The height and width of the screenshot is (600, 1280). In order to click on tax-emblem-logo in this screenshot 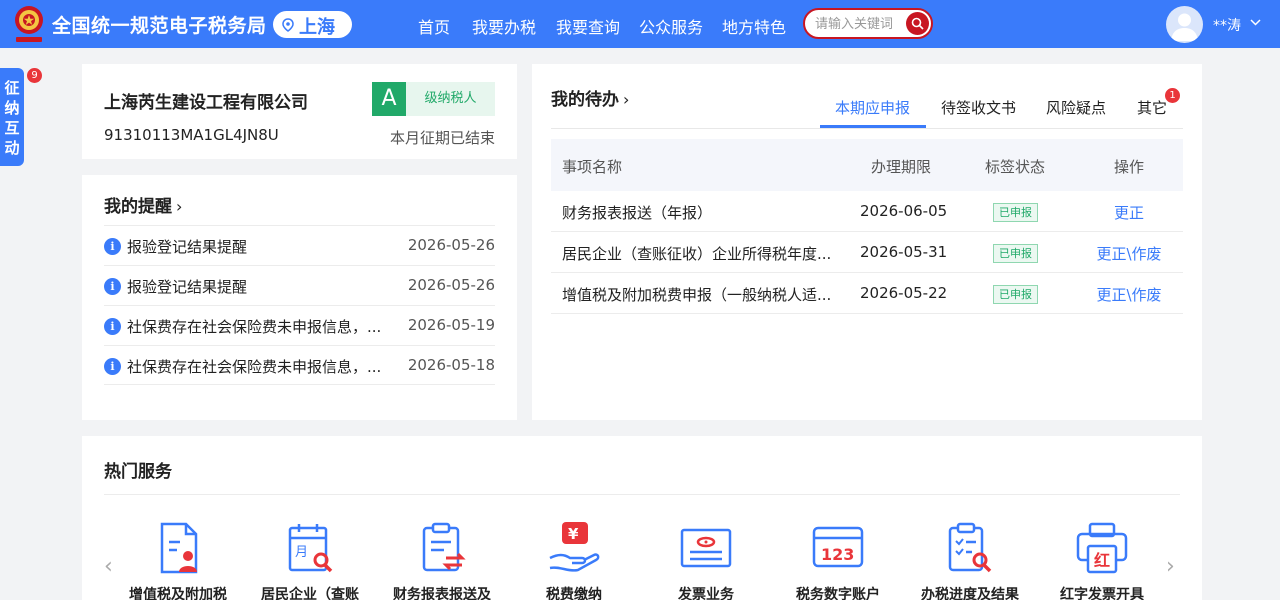, I will do `click(29, 24)`.